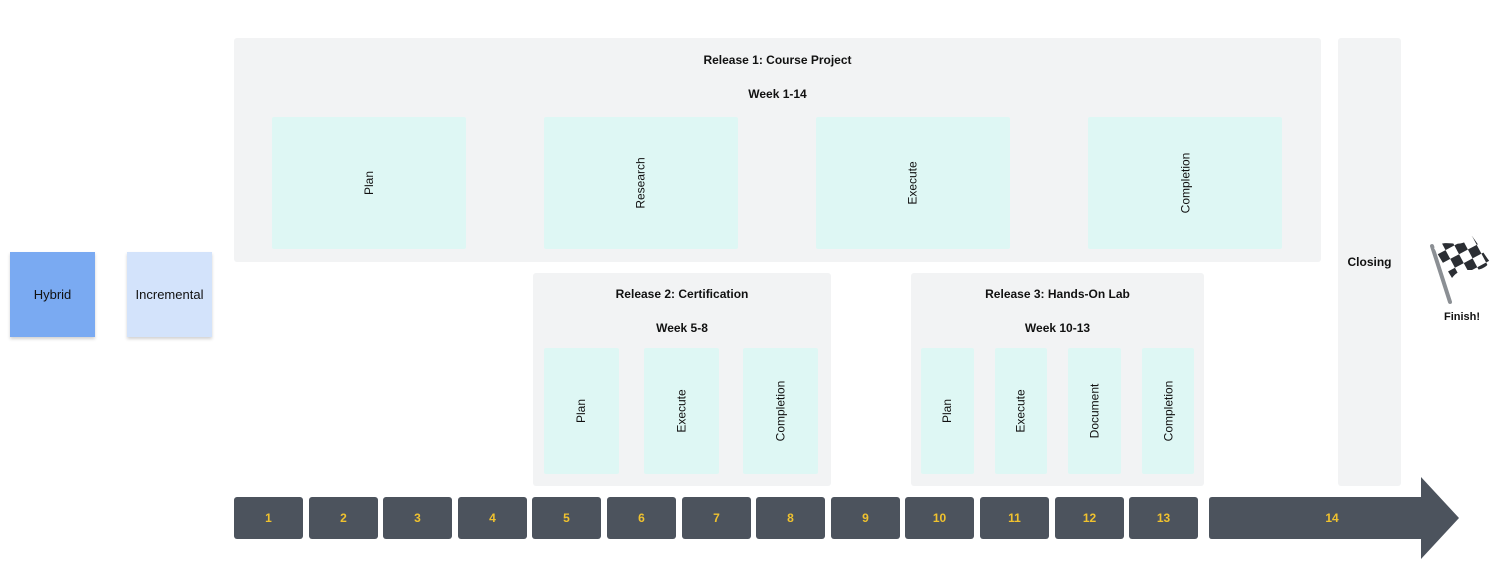 This screenshot has width=1508, height=574. I want to click on week-number: 9, so click(865, 518).